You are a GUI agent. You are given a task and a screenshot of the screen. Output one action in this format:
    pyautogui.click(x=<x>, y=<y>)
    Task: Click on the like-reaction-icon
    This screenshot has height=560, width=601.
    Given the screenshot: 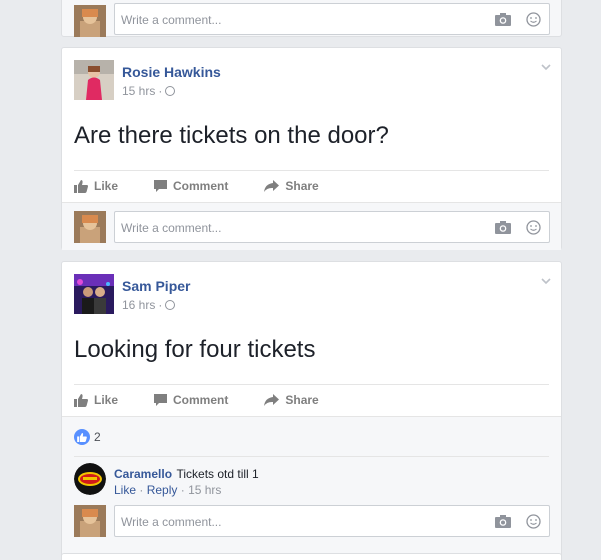 What is the action you would take?
    pyautogui.click(x=82, y=437)
    